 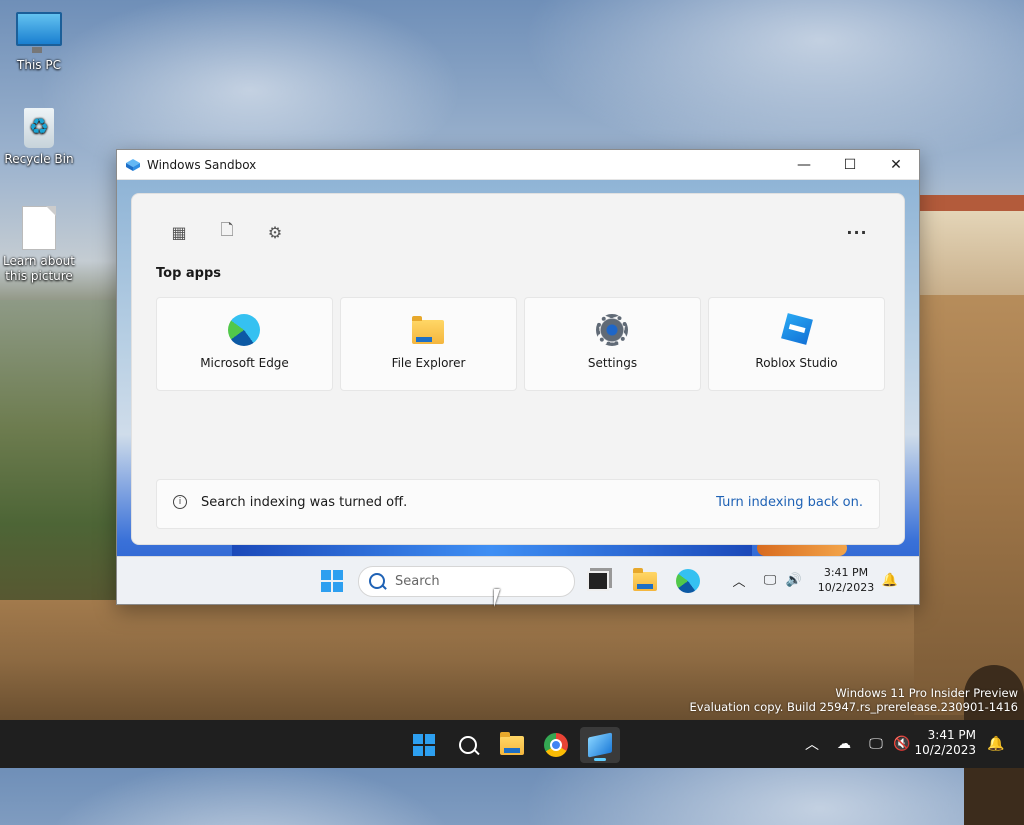 What do you see at coordinates (180, 502) in the screenshot?
I see `info-icon: i` at bounding box center [180, 502].